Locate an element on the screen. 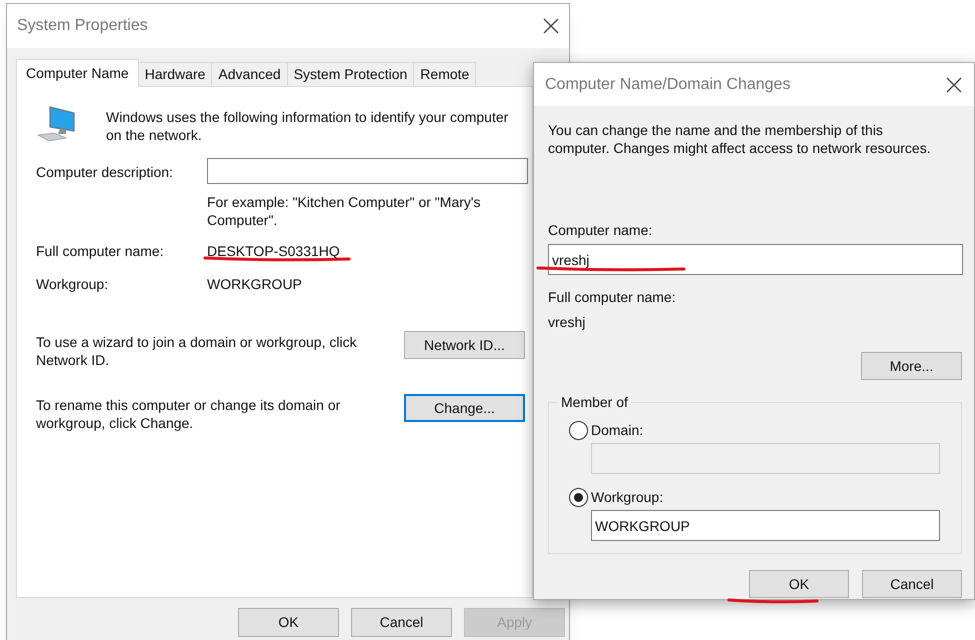  field-value: WORKGROUP is located at coordinates (254, 284).